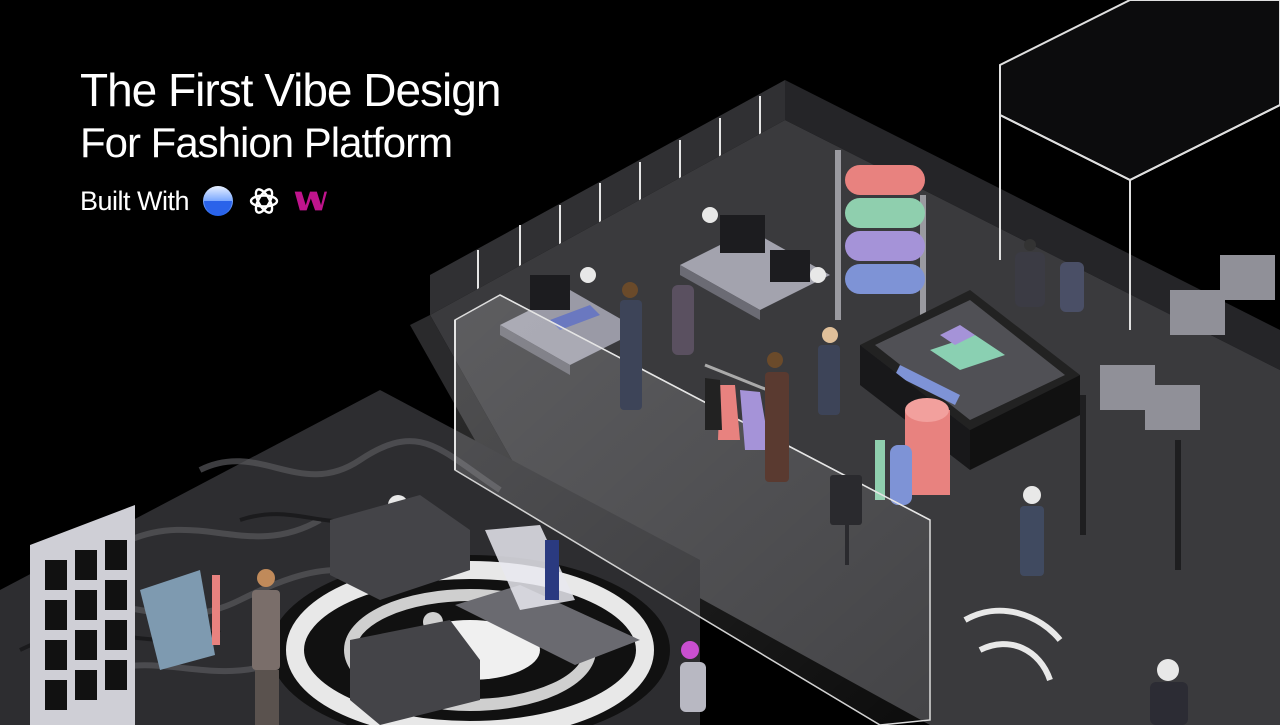 Image resolution: width=1280 pixels, height=725 pixels. What do you see at coordinates (264, 201) in the screenshot?
I see `openai-knot-logo` at bounding box center [264, 201].